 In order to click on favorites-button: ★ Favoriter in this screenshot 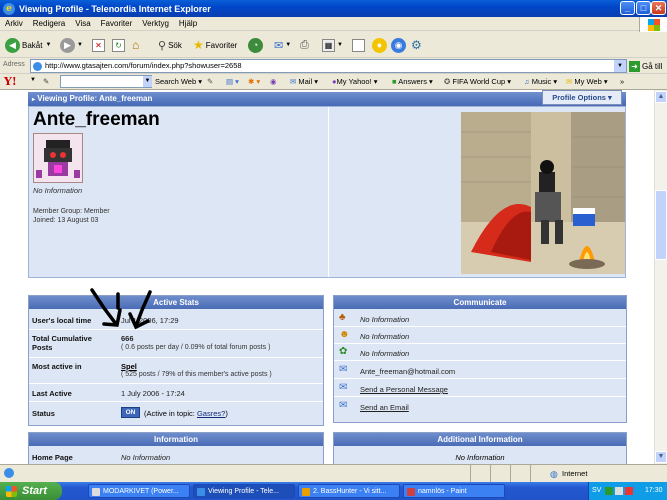, I will do `click(215, 45)`.